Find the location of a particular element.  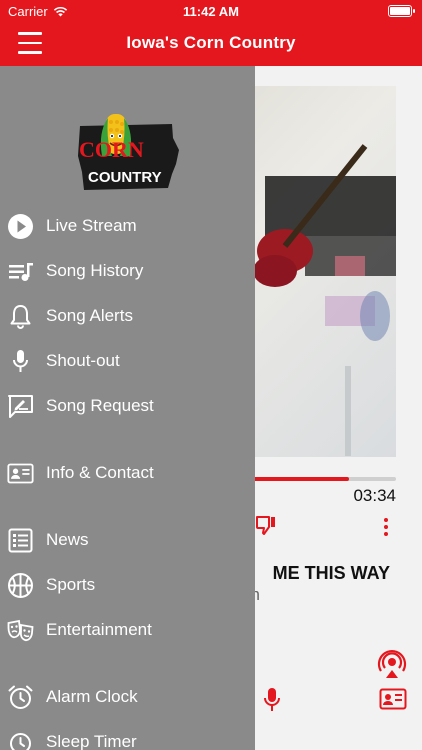

bell-icon is located at coordinates (20, 317).